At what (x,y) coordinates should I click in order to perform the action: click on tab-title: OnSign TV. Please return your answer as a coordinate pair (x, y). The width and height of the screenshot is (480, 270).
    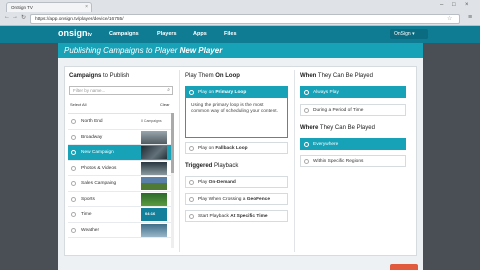
    Looking at the image, I should click on (22, 7).